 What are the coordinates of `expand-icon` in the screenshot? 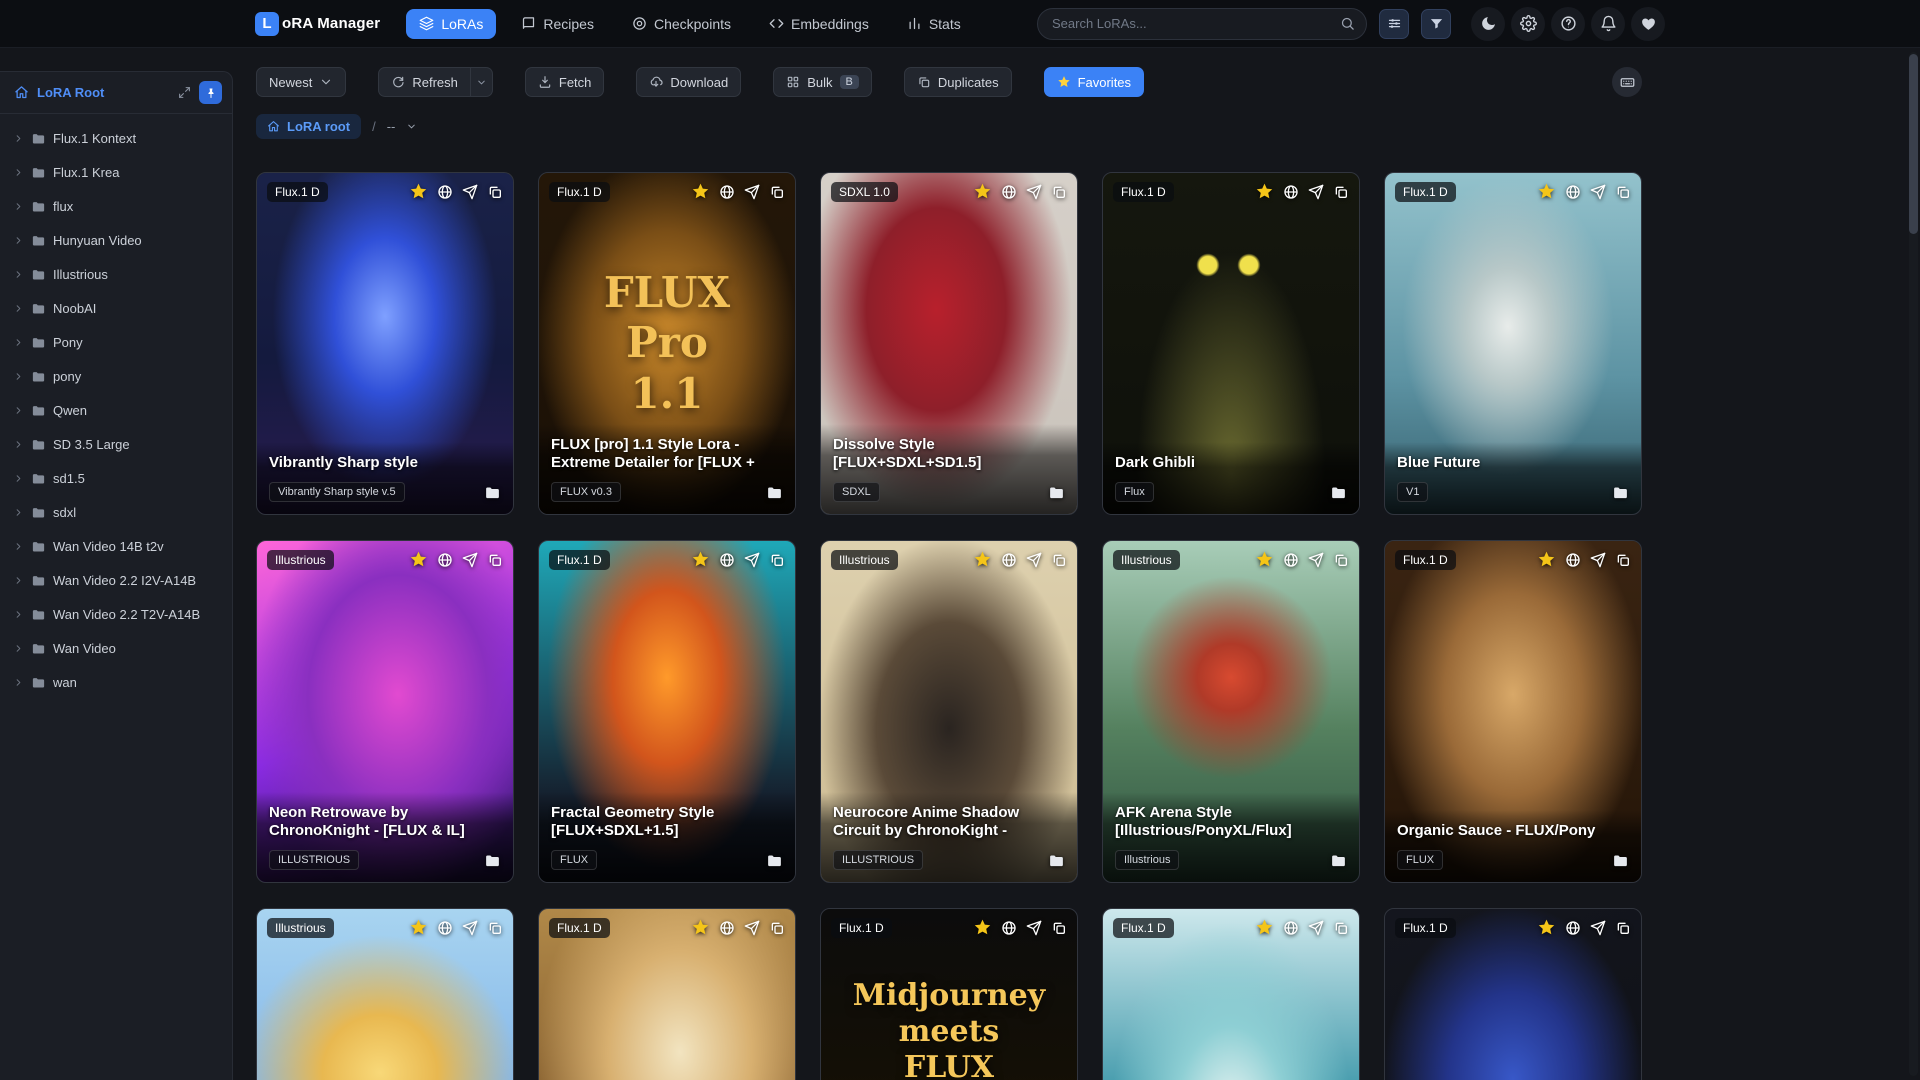 It's located at (184, 92).